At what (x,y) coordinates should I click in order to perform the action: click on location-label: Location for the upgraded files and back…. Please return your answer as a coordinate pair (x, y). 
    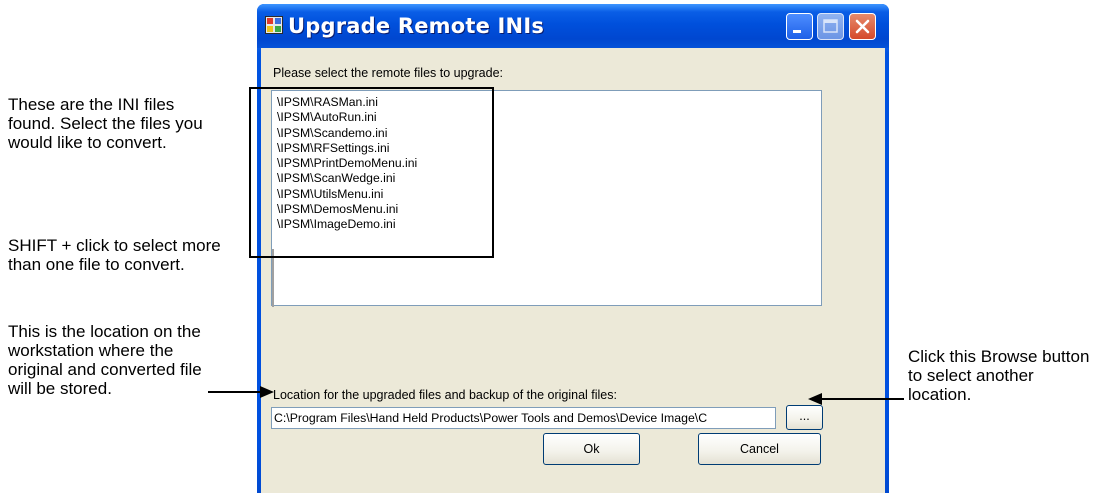
    Looking at the image, I should click on (445, 395).